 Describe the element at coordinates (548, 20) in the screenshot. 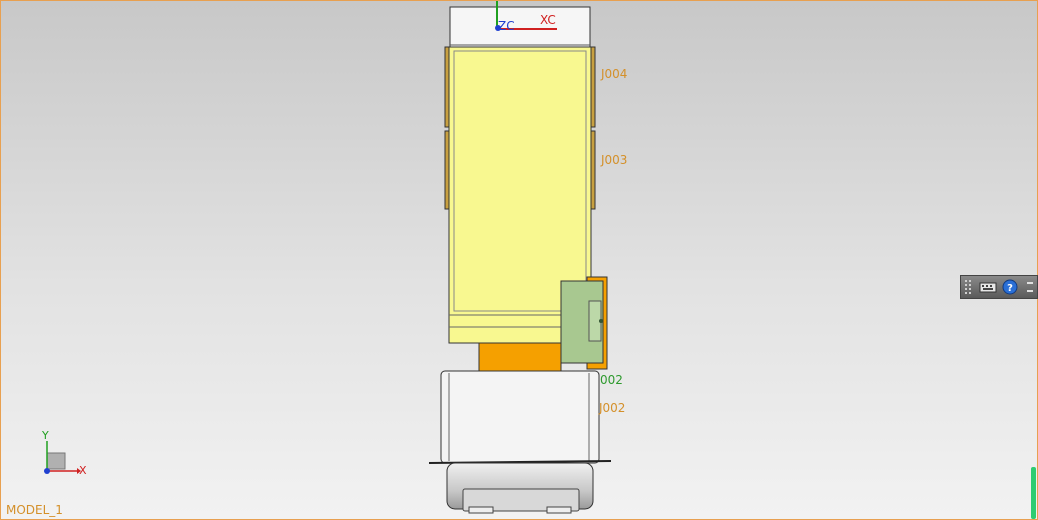

I see `wcs-x-label: XC` at that location.